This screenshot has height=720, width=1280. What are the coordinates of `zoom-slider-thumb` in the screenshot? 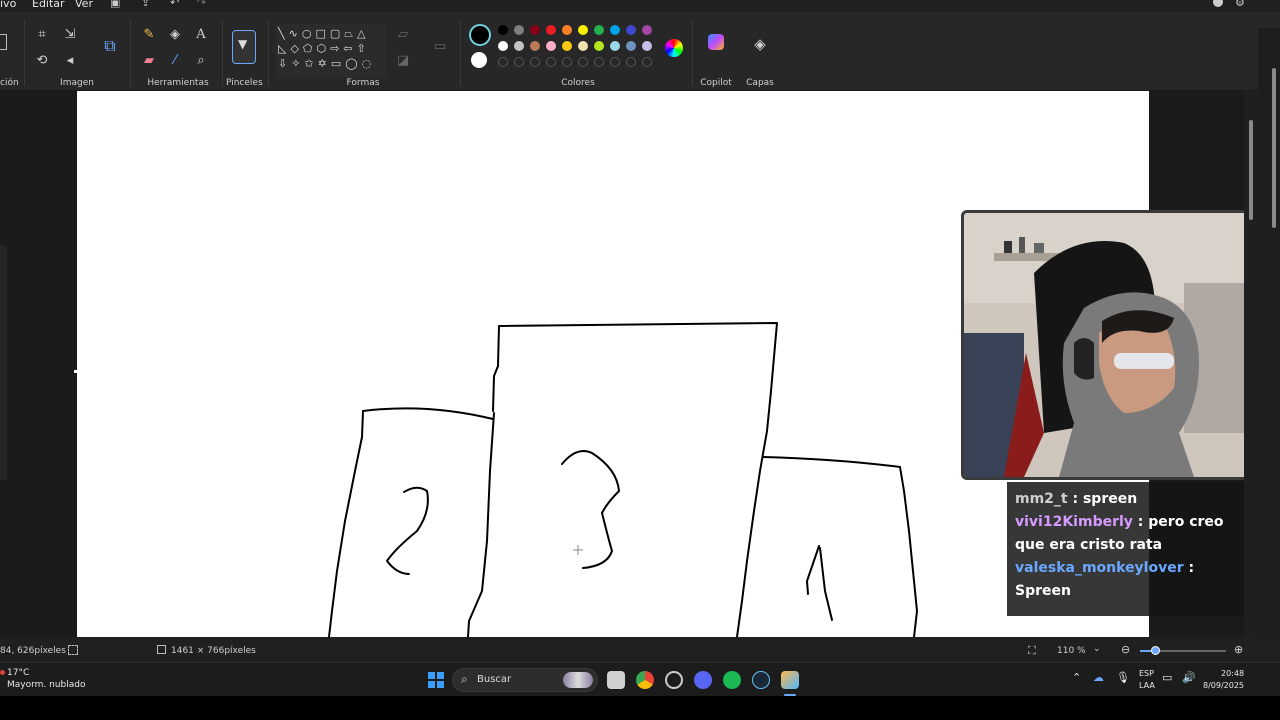 It's located at (1155, 650).